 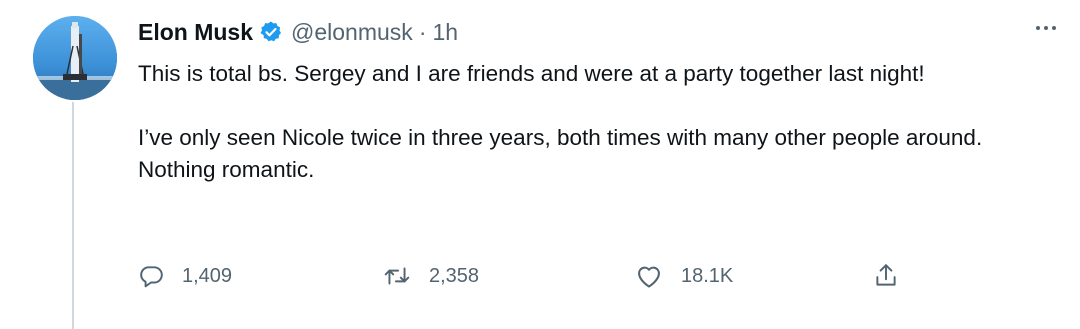 I want to click on thread-line, so click(x=73, y=215).